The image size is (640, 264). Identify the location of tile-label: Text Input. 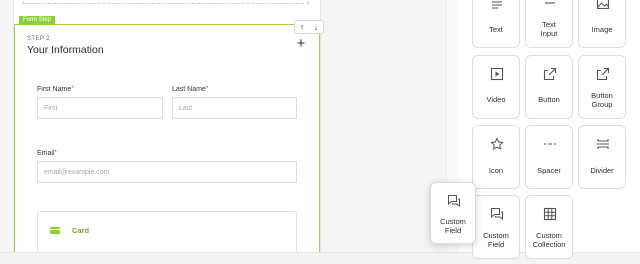
(549, 29).